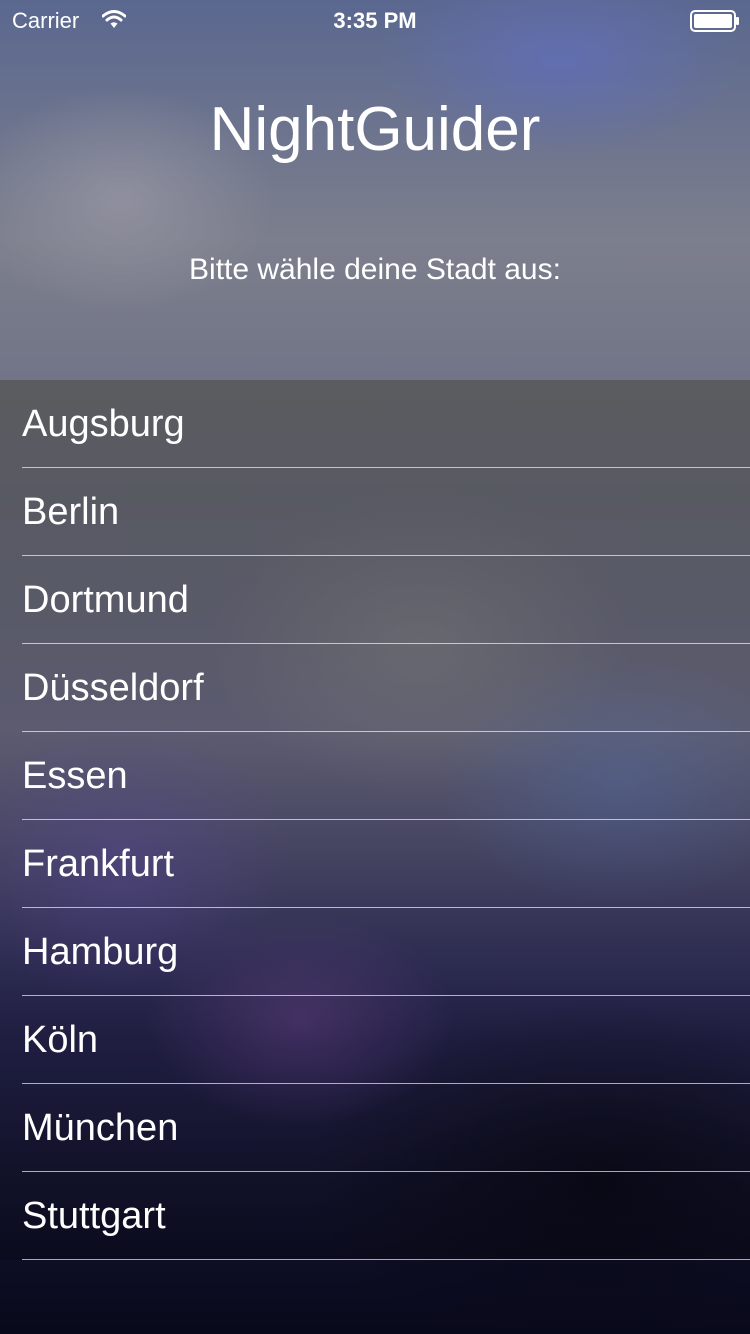 This screenshot has height=1334, width=750. I want to click on row-separator, so click(386, 1259).